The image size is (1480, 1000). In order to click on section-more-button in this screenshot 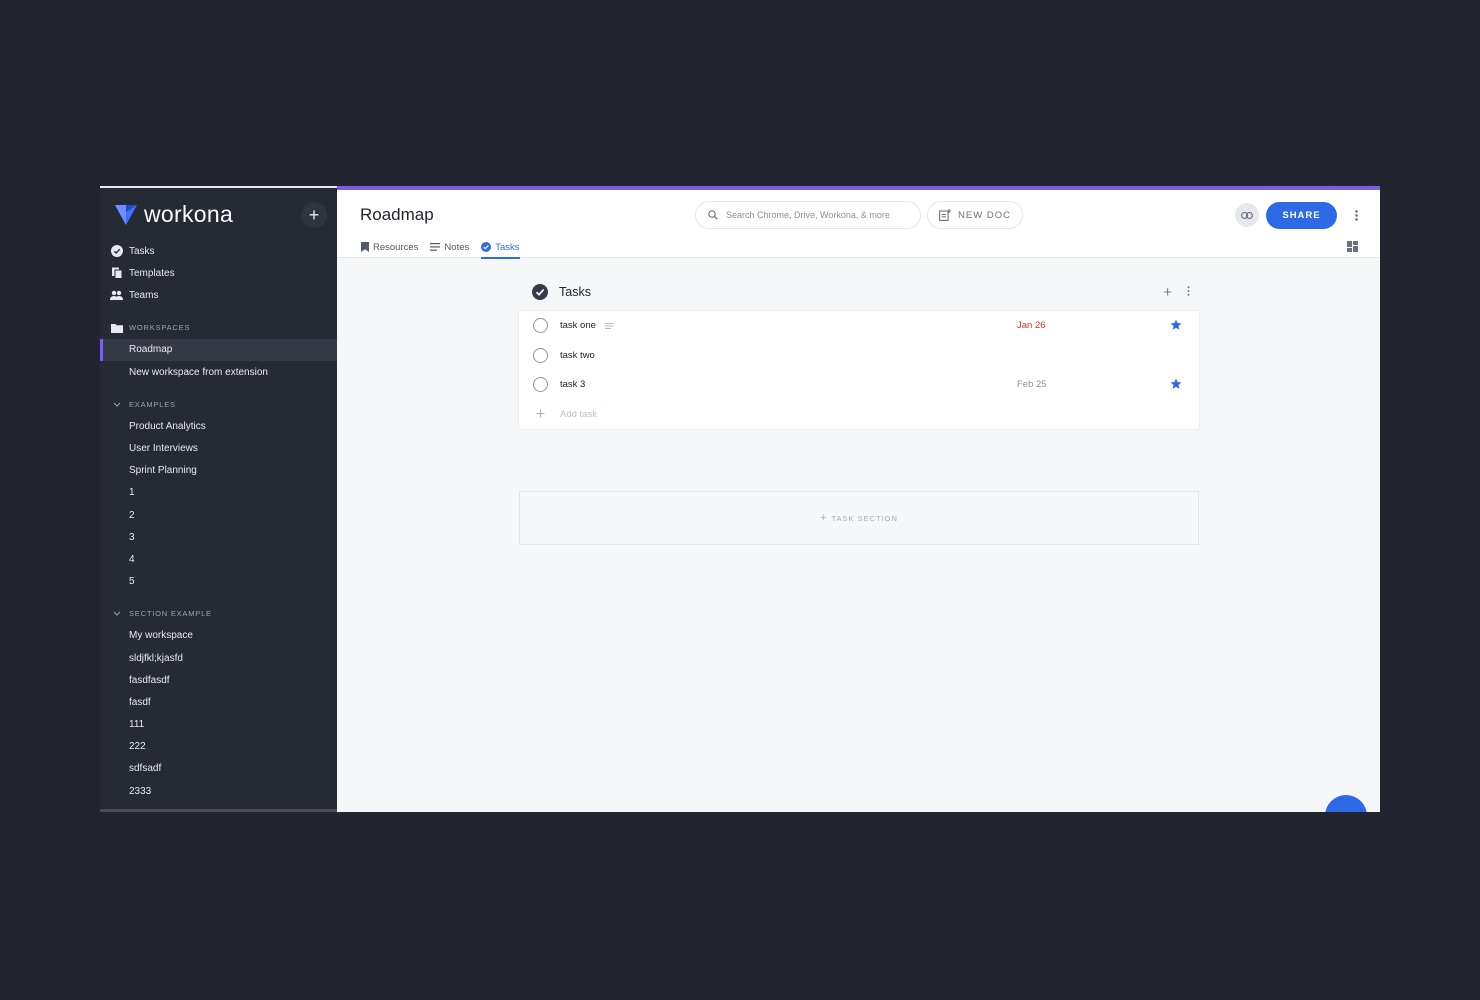, I will do `click(1188, 291)`.